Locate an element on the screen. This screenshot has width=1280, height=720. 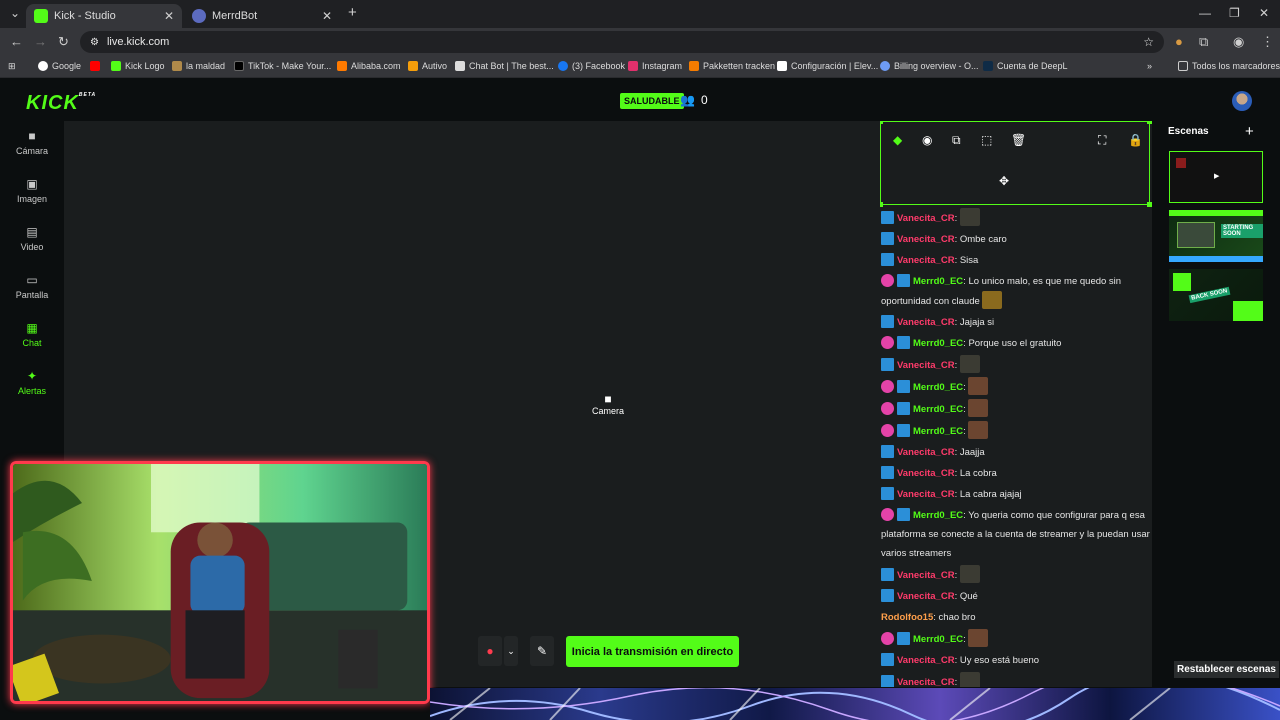
mic-dropdown-button: ⌄ is located at coordinates (511, 651).